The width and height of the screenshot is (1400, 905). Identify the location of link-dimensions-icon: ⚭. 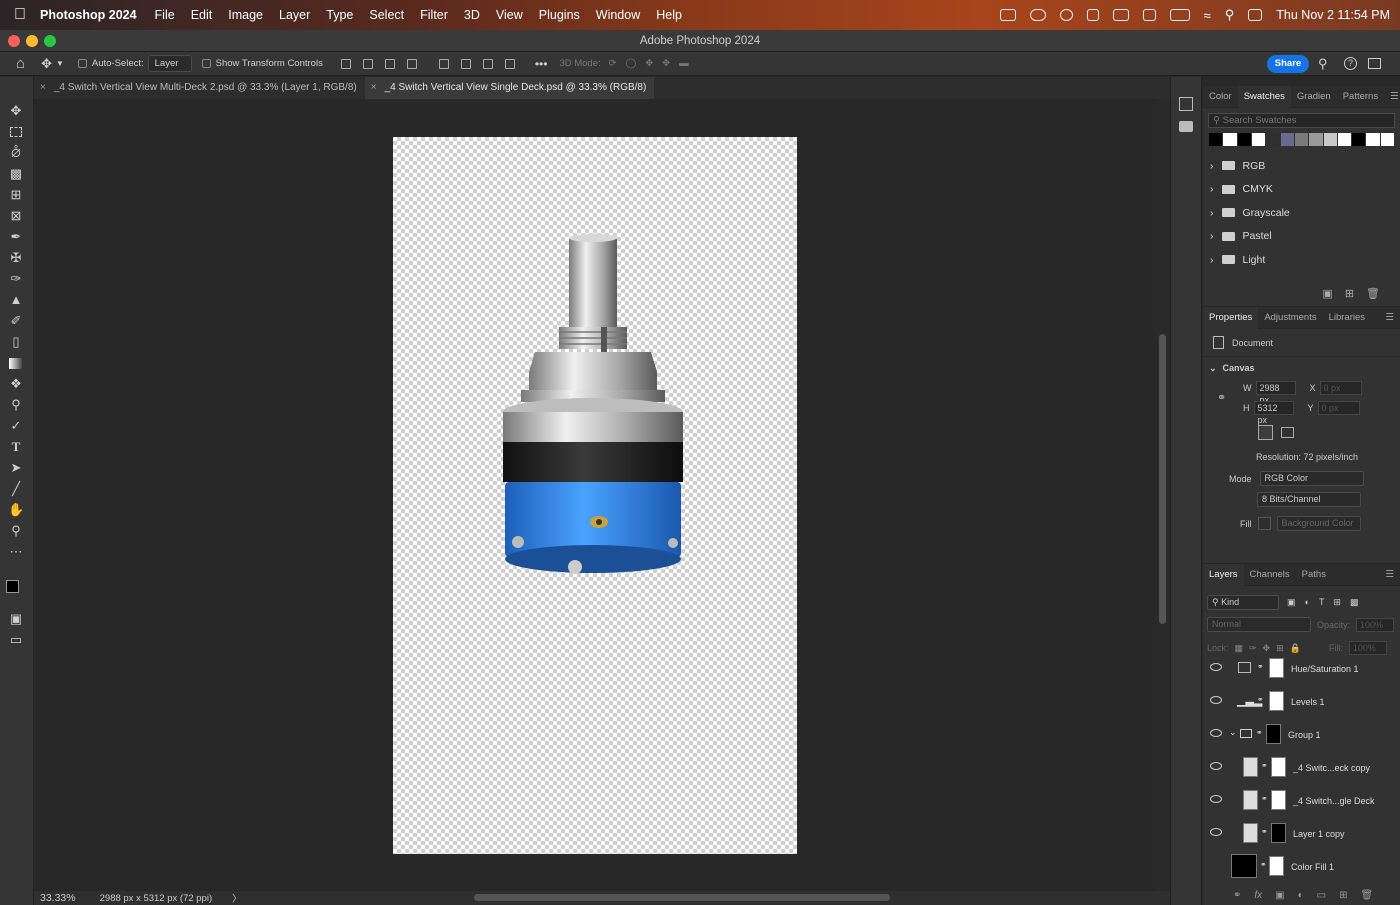
(1221, 397).